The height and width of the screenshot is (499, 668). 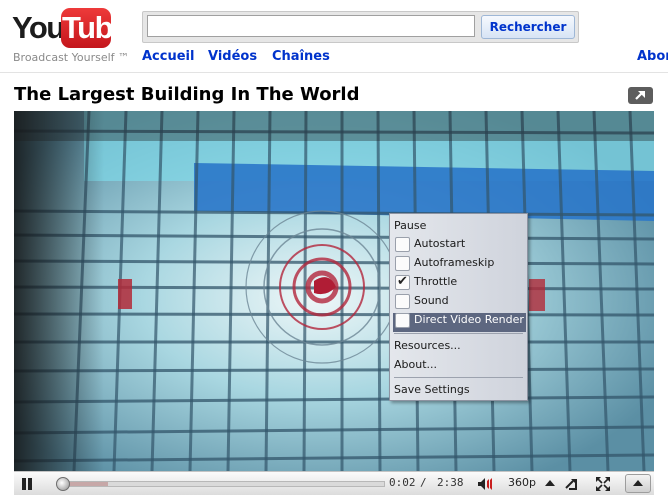 What do you see at coordinates (402, 244) in the screenshot?
I see `autostart-checkbox` at bounding box center [402, 244].